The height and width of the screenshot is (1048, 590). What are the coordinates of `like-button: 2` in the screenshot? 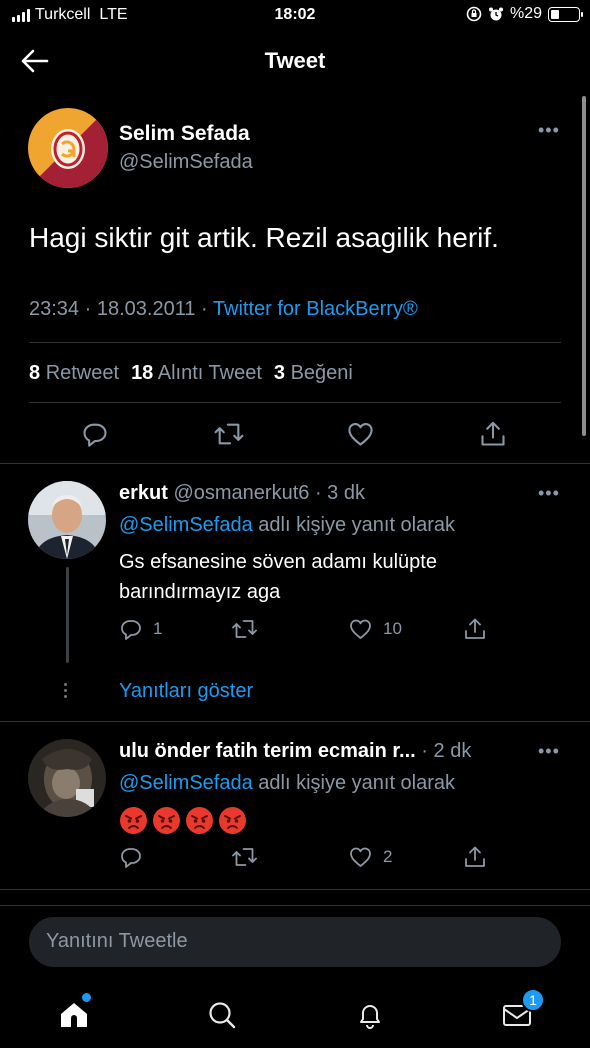 It's located at (370, 857).